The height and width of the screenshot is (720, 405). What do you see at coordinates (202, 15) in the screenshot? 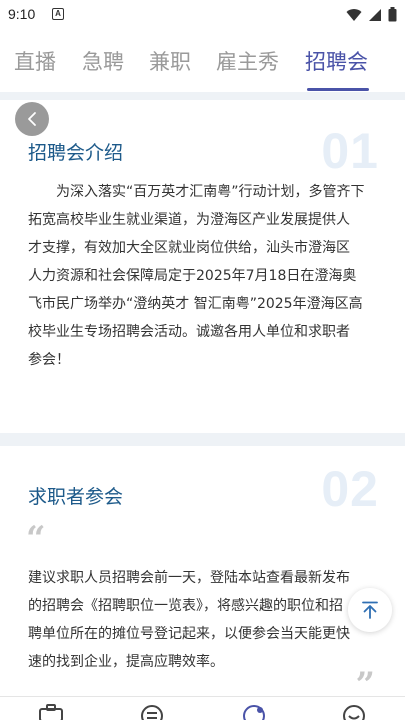
I see `status-bar: 9:10 A` at bounding box center [202, 15].